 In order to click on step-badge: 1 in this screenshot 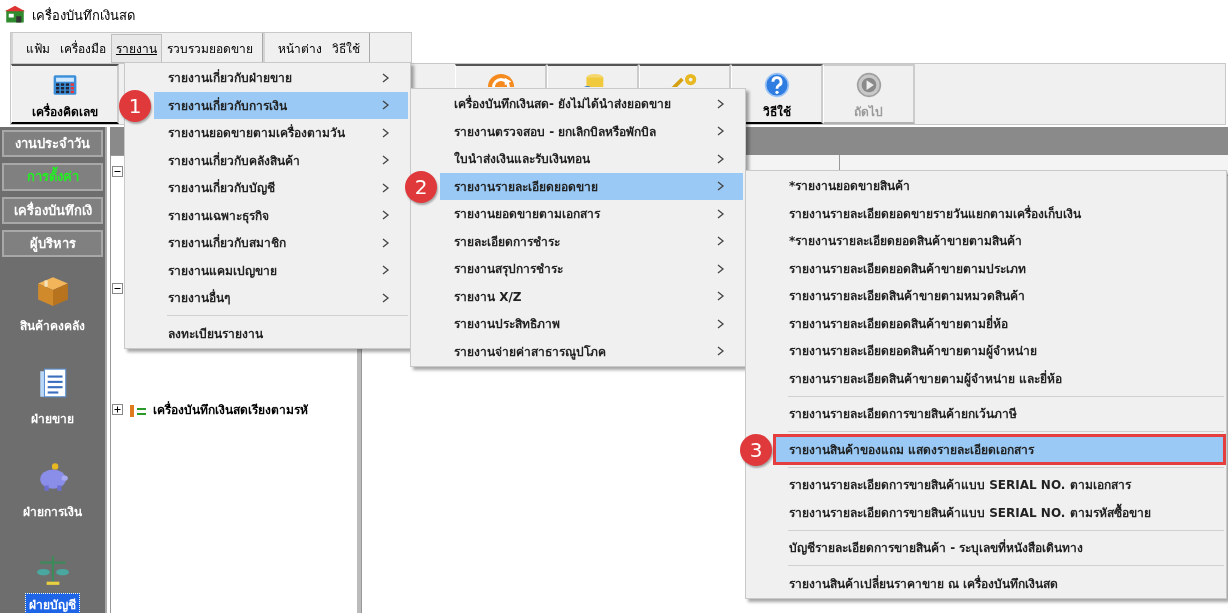, I will do `click(135, 106)`.